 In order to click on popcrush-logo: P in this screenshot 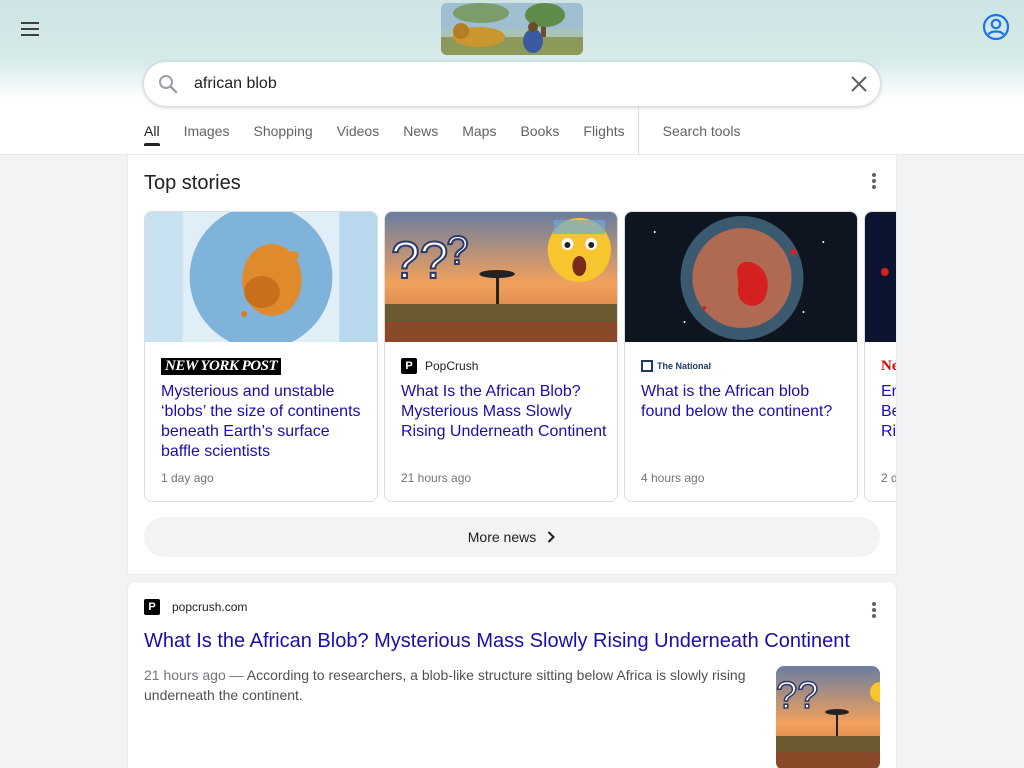, I will do `click(409, 366)`.